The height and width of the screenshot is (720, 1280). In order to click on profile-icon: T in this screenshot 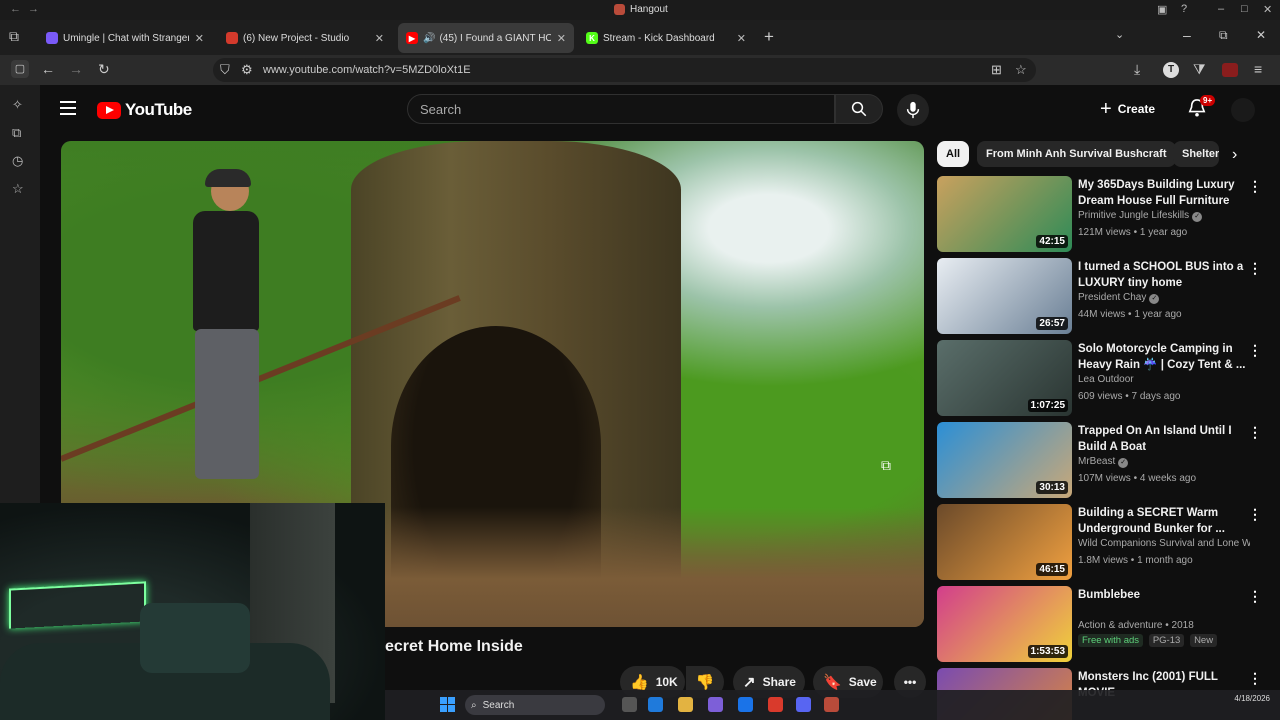, I will do `click(1171, 70)`.